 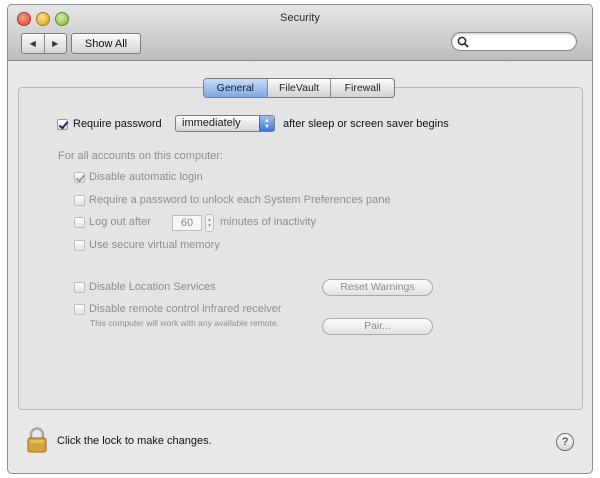 What do you see at coordinates (79, 245) in the screenshot?
I see `secure-vm-checkbox` at bounding box center [79, 245].